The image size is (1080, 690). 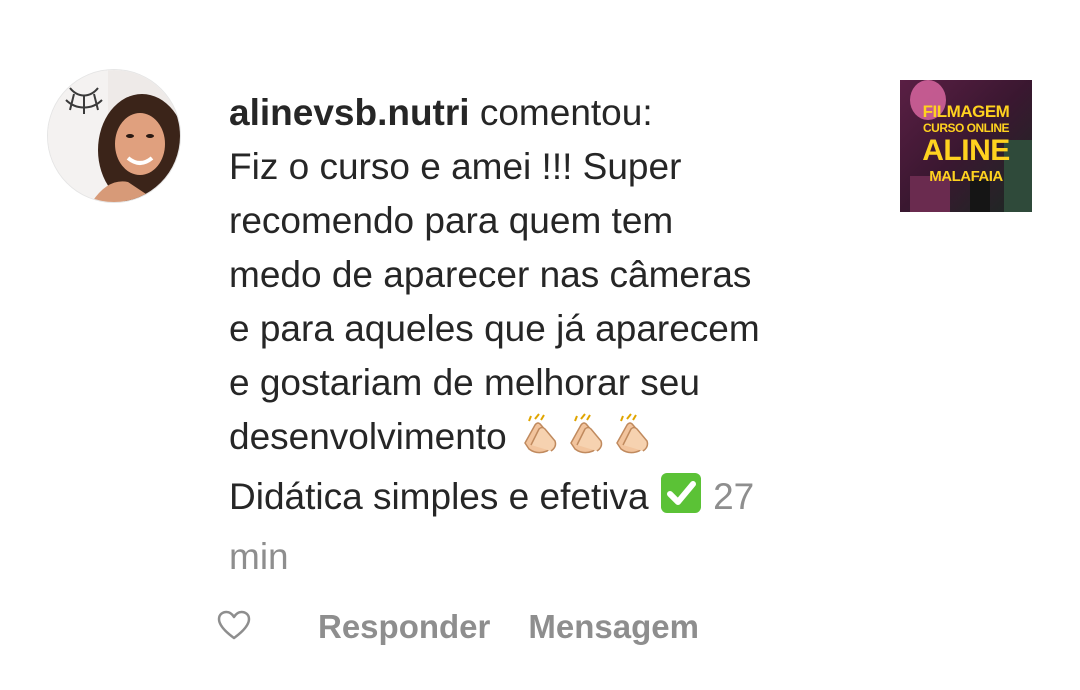 What do you see at coordinates (259, 556) in the screenshot?
I see `comment-timestamp-unit: min` at bounding box center [259, 556].